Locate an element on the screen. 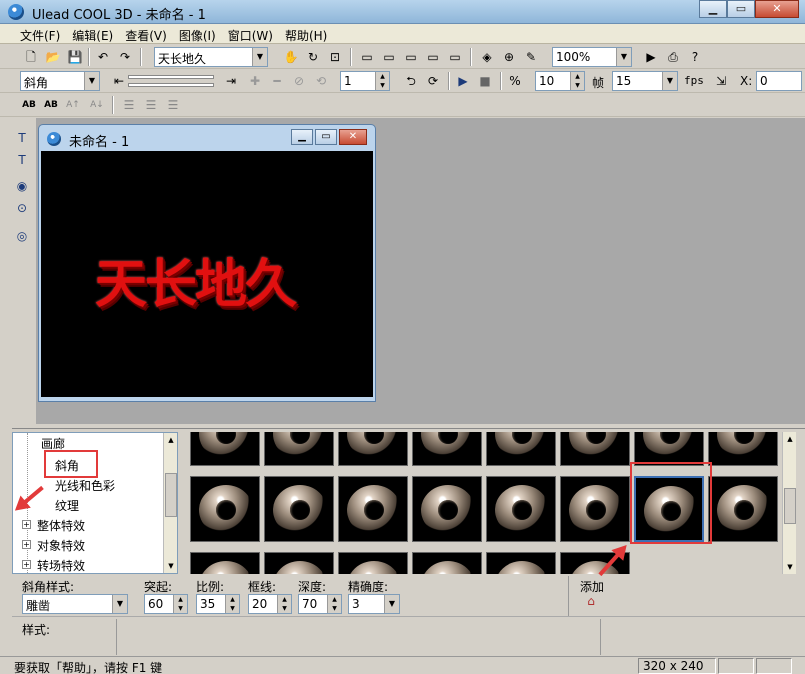 The width and height of the screenshot is (805, 674). effect-combo: 斜角 ▼ is located at coordinates (60, 81).